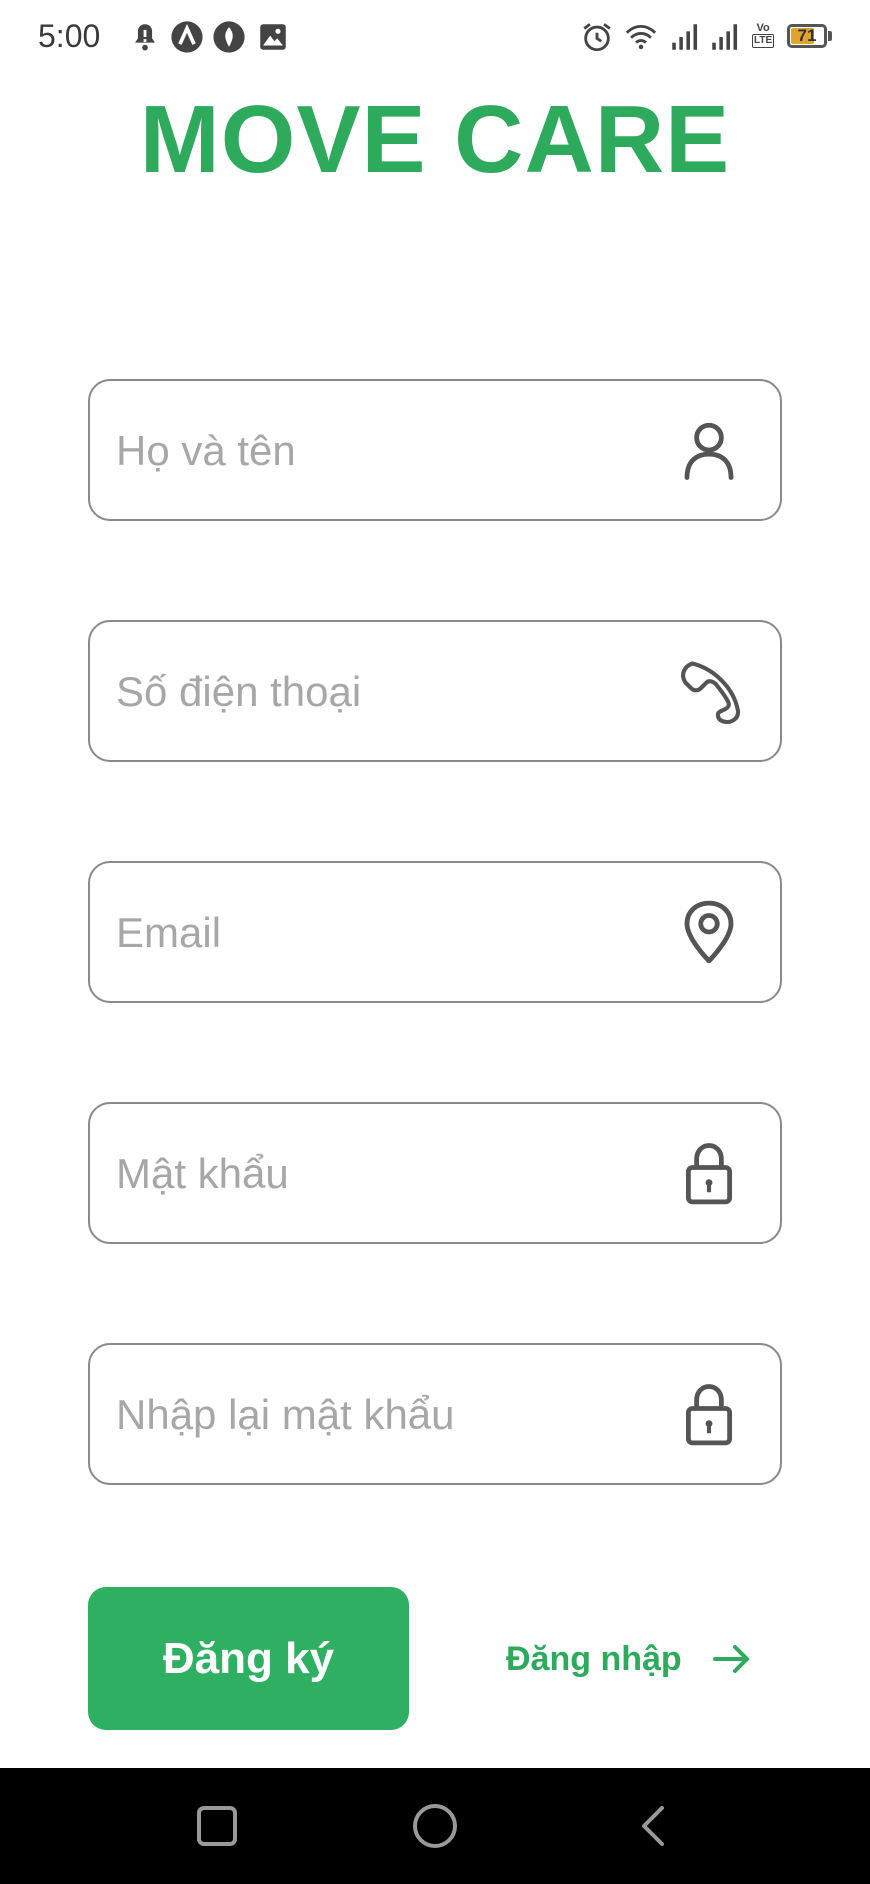  I want to click on phone-field, so click(435, 691).